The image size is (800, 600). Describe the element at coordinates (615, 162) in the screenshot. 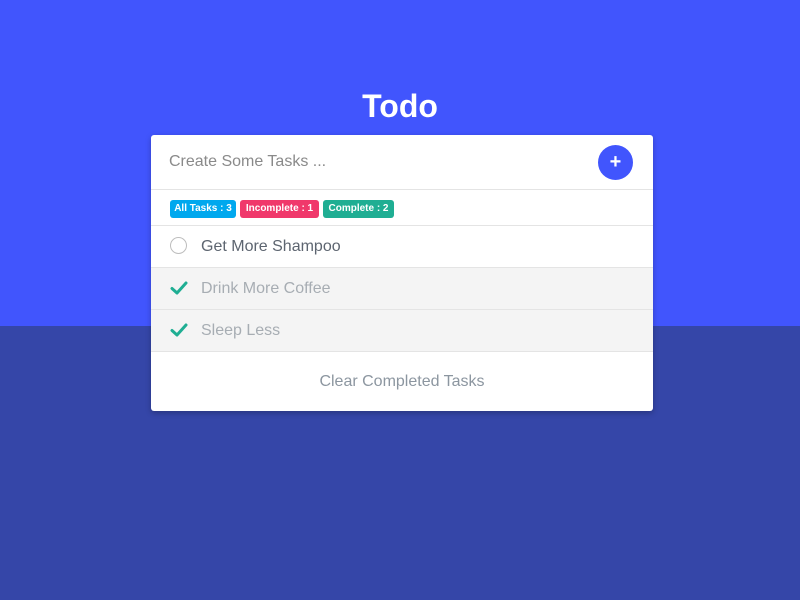

I see `add-task-button: +` at that location.